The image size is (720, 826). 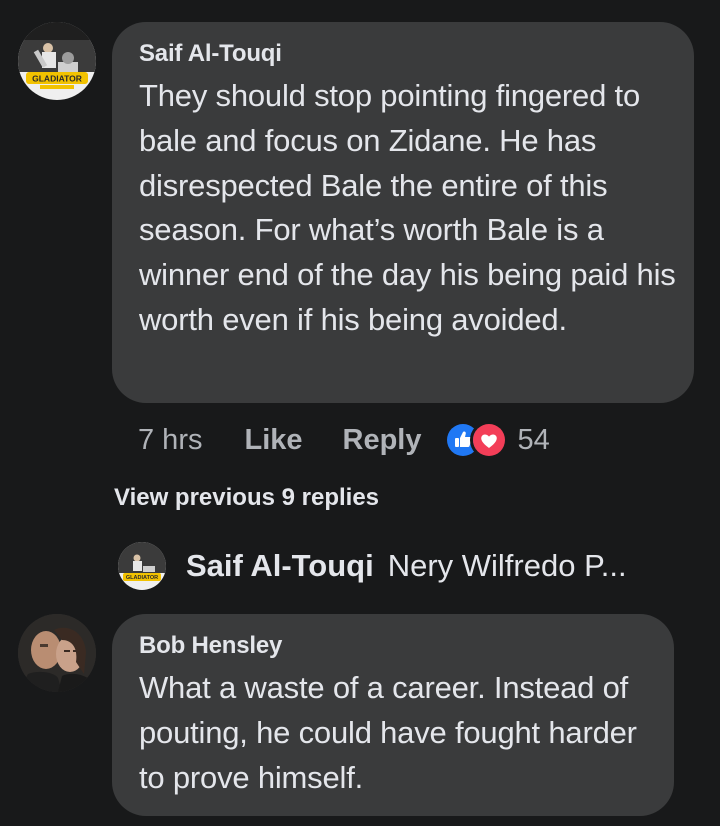 I want to click on comment-actions: 7 hrs Like Reply 54, so click(x=349, y=440).